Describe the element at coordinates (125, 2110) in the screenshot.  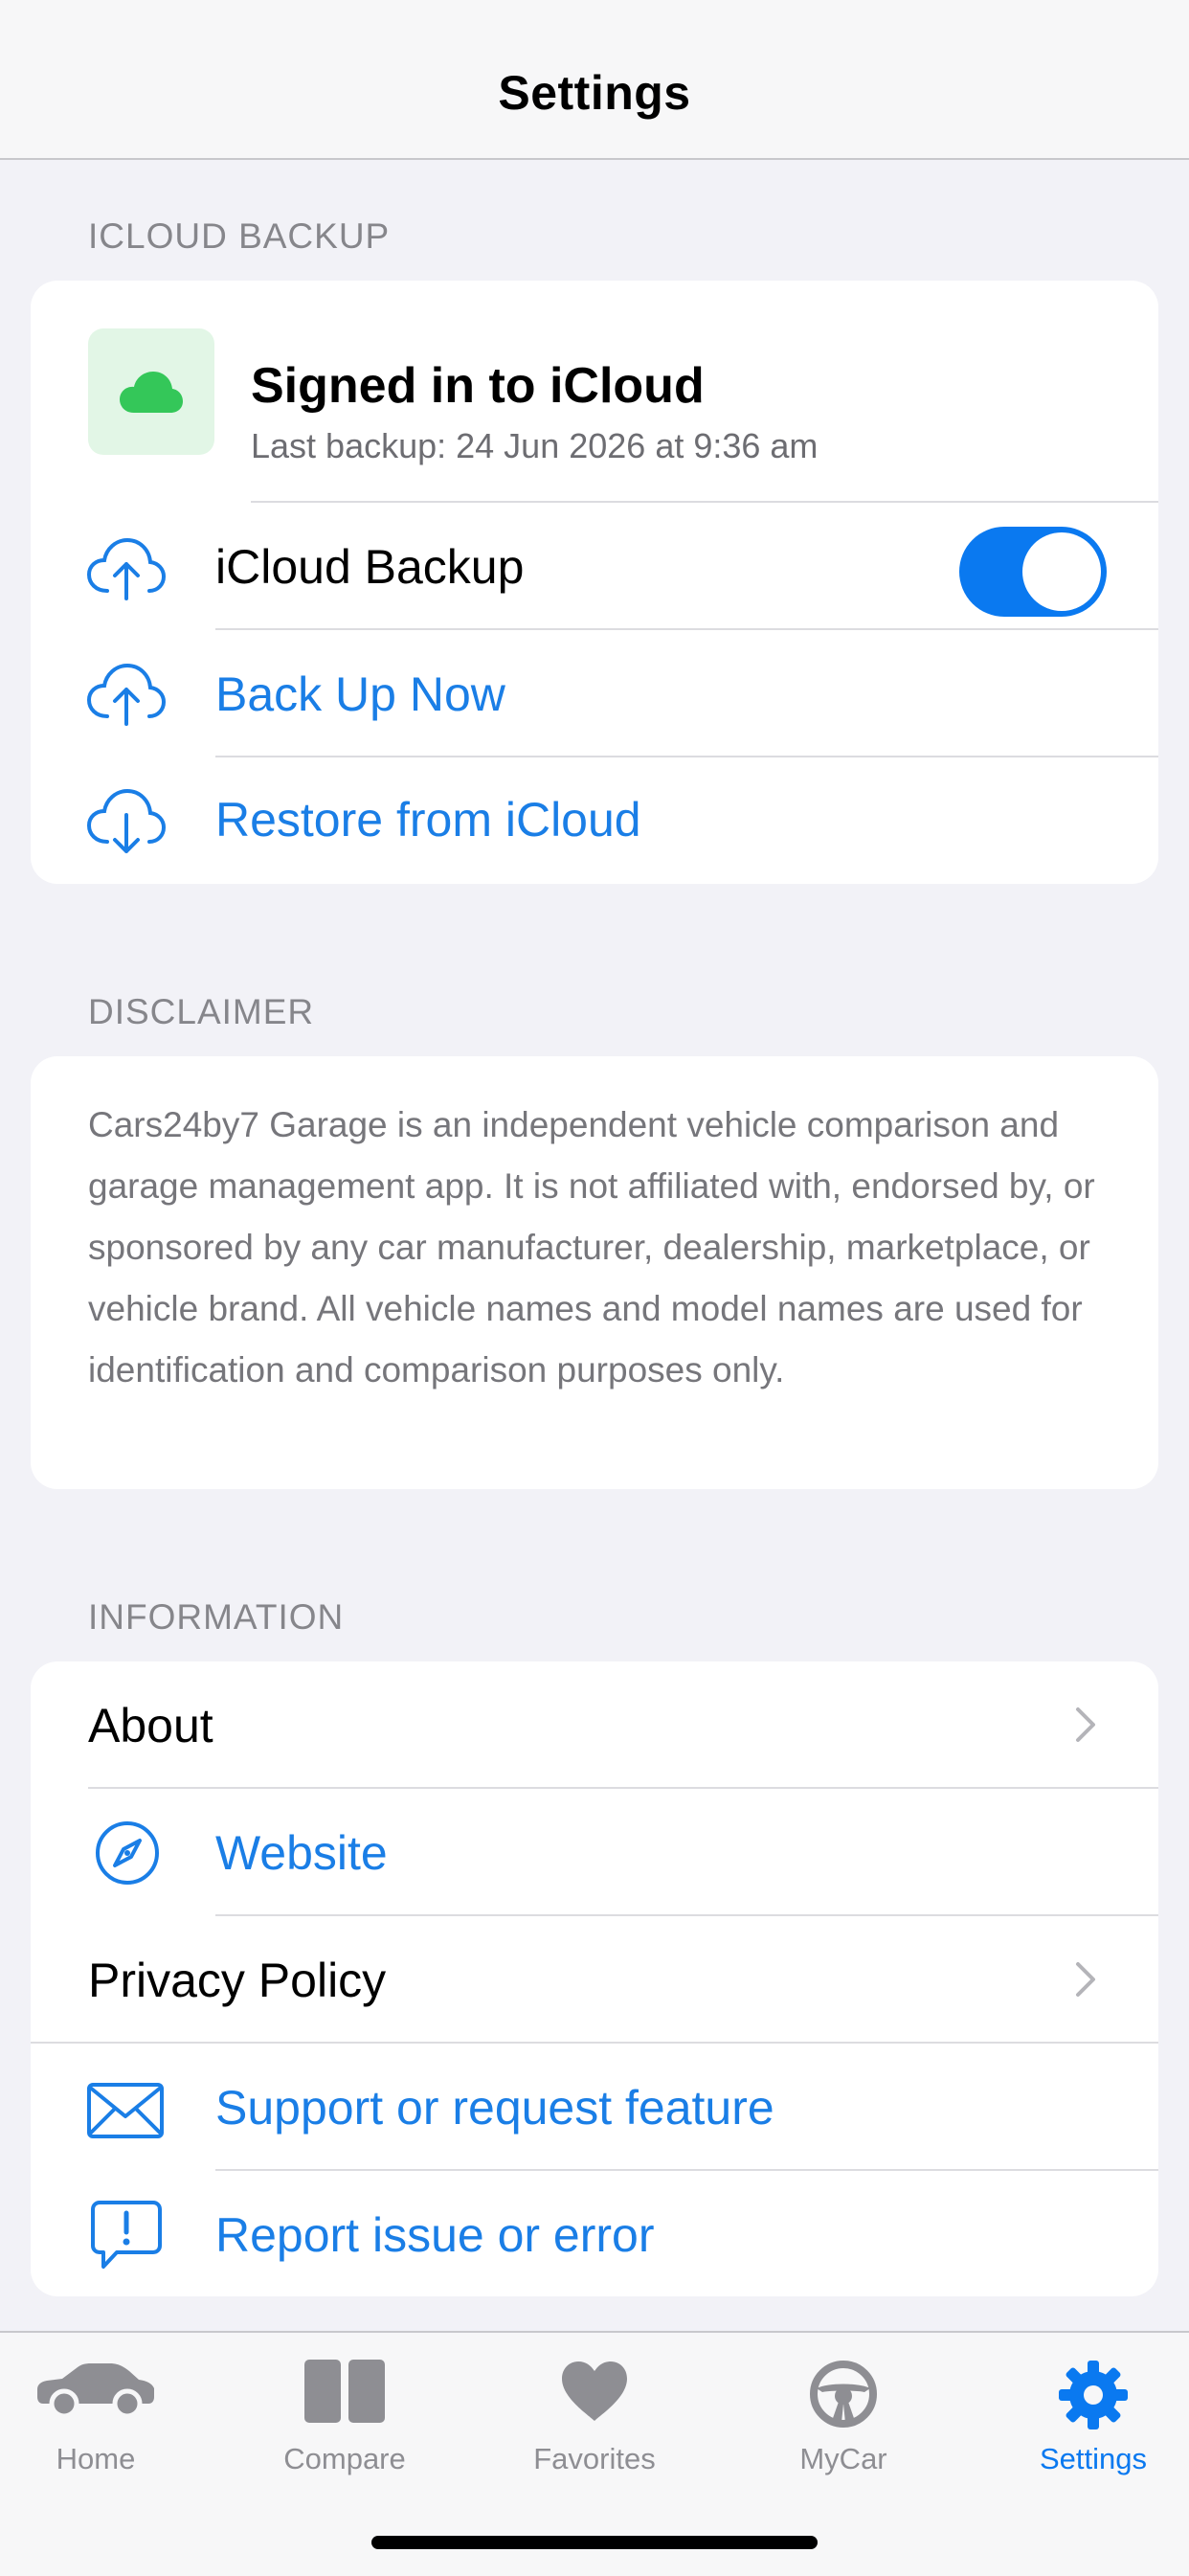
I see `envelope-icon` at that location.